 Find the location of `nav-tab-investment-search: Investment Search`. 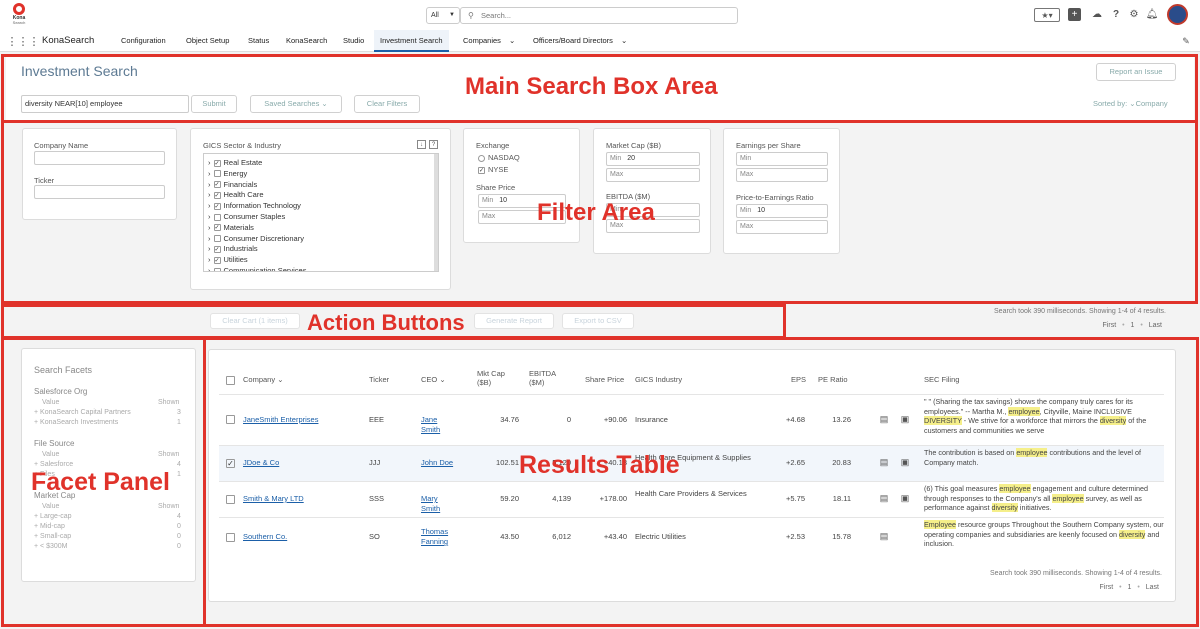

nav-tab-investment-search: Investment Search is located at coordinates (411, 41).